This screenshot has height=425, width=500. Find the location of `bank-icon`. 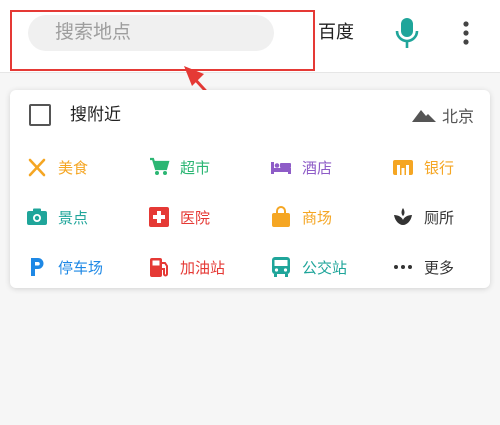

bank-icon is located at coordinates (403, 167).